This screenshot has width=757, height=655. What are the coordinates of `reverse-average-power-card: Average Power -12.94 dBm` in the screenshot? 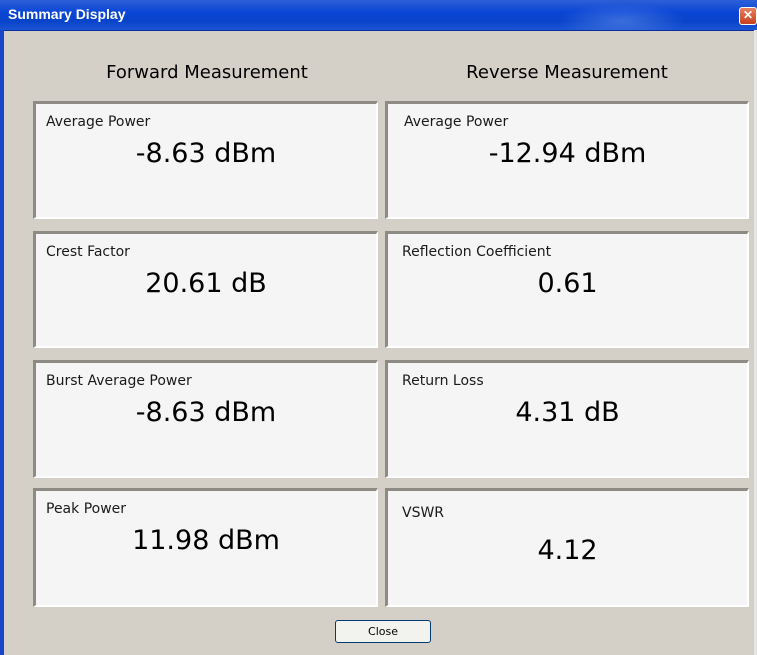 It's located at (567, 160).